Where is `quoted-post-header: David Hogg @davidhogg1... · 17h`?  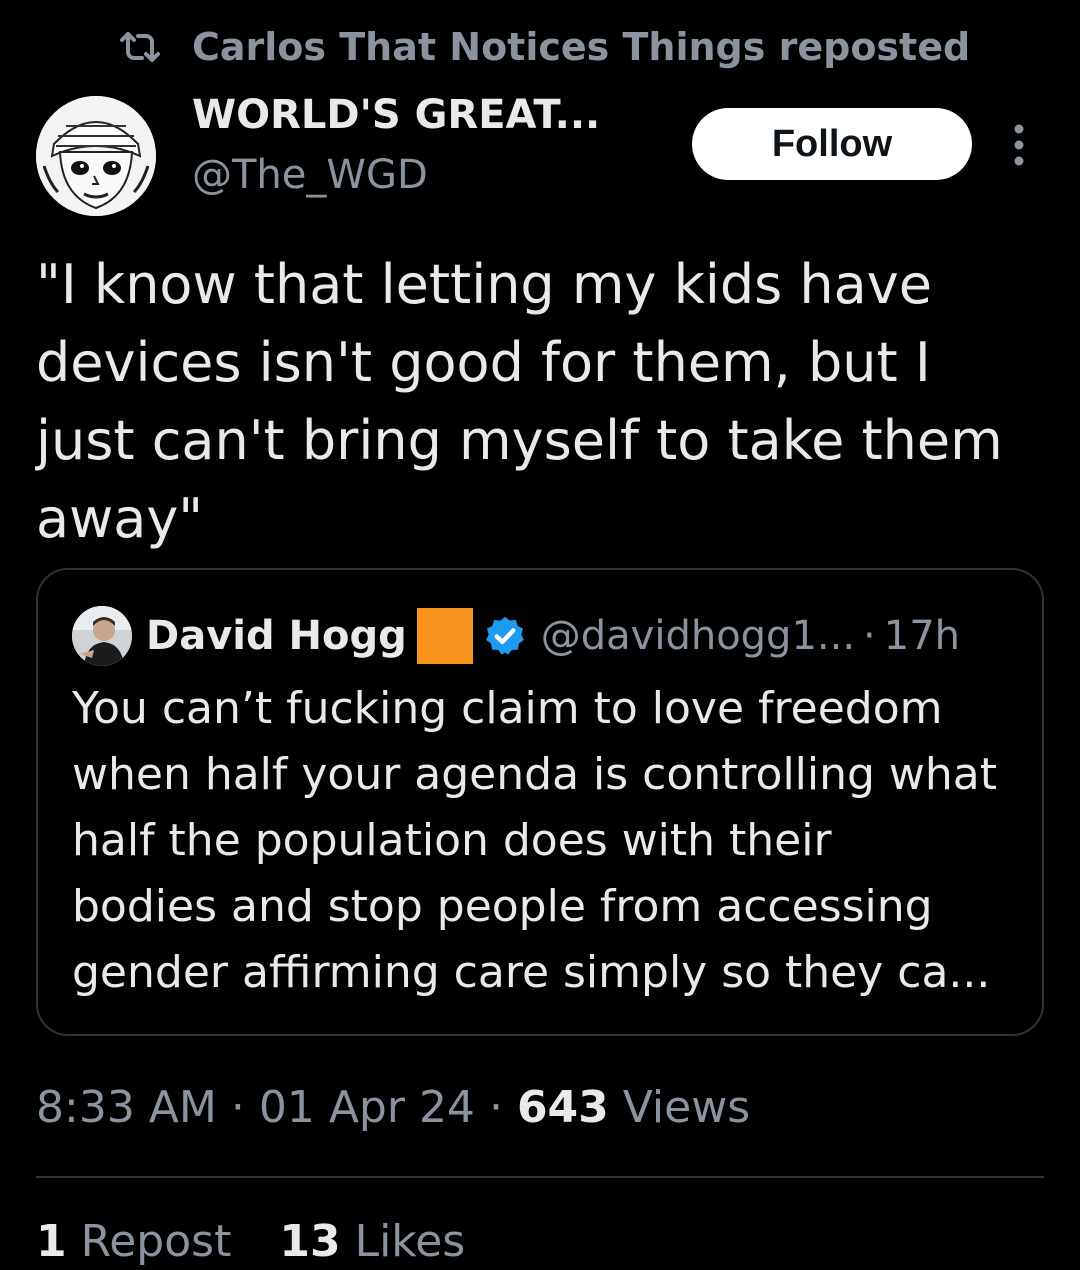
quoted-post-header: David Hogg @davidhogg1... · 17h is located at coordinates (516, 636).